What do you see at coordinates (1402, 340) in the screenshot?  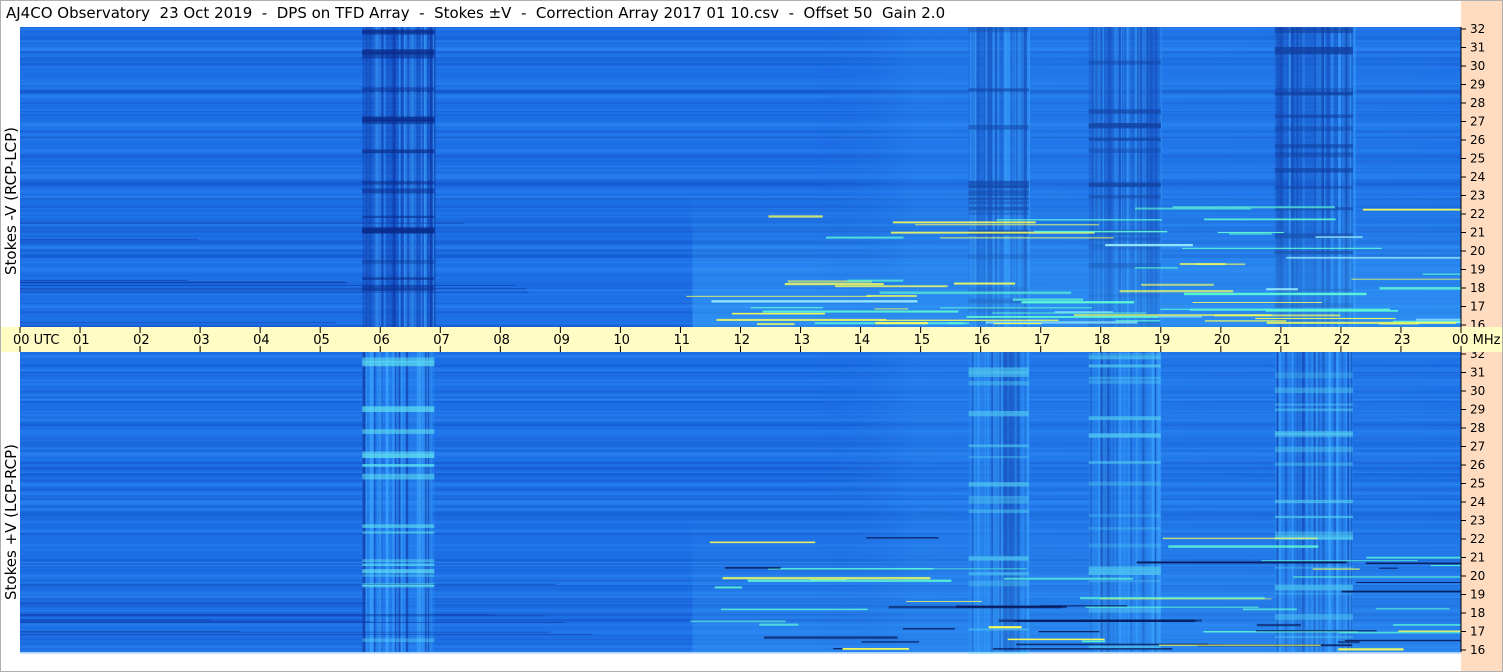 I see `time-tick-label: 23` at bounding box center [1402, 340].